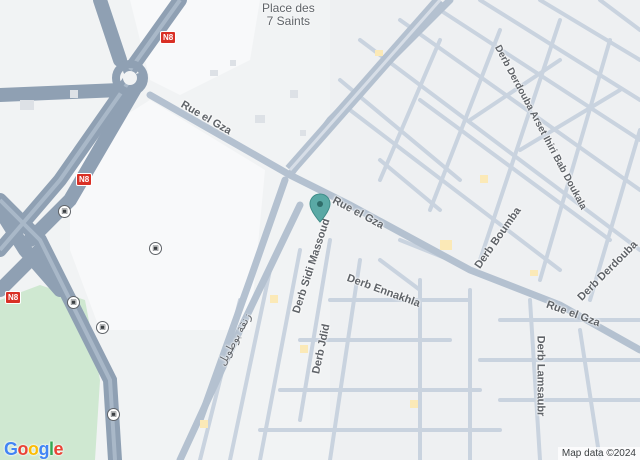  Describe the element at coordinates (598, 453) in the screenshot. I see `map-attribution: Map data ©2024` at that location.